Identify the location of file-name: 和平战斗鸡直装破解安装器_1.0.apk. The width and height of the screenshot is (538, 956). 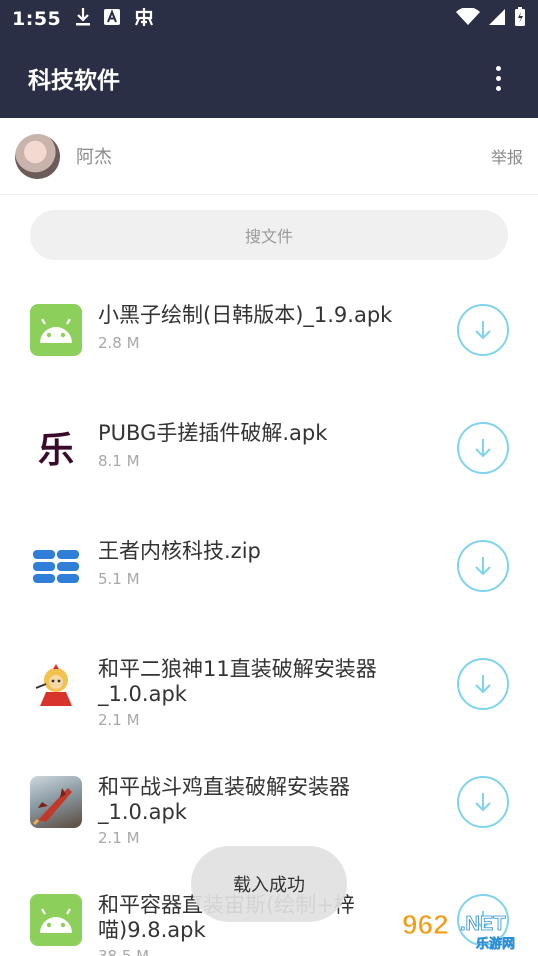
(224, 799).